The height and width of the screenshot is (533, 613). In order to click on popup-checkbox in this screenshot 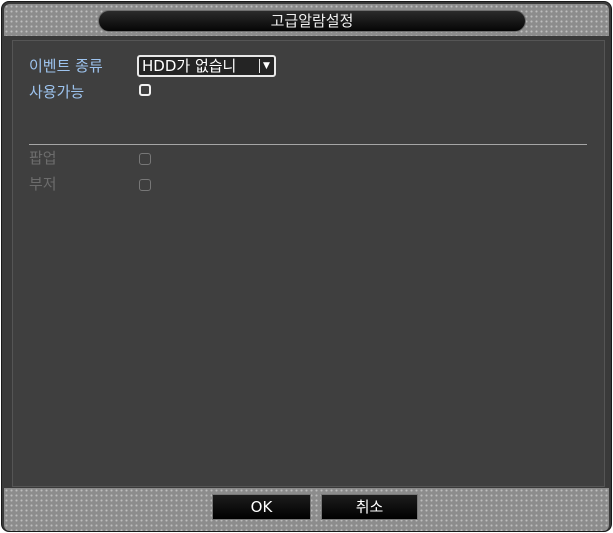, I will do `click(145, 159)`.